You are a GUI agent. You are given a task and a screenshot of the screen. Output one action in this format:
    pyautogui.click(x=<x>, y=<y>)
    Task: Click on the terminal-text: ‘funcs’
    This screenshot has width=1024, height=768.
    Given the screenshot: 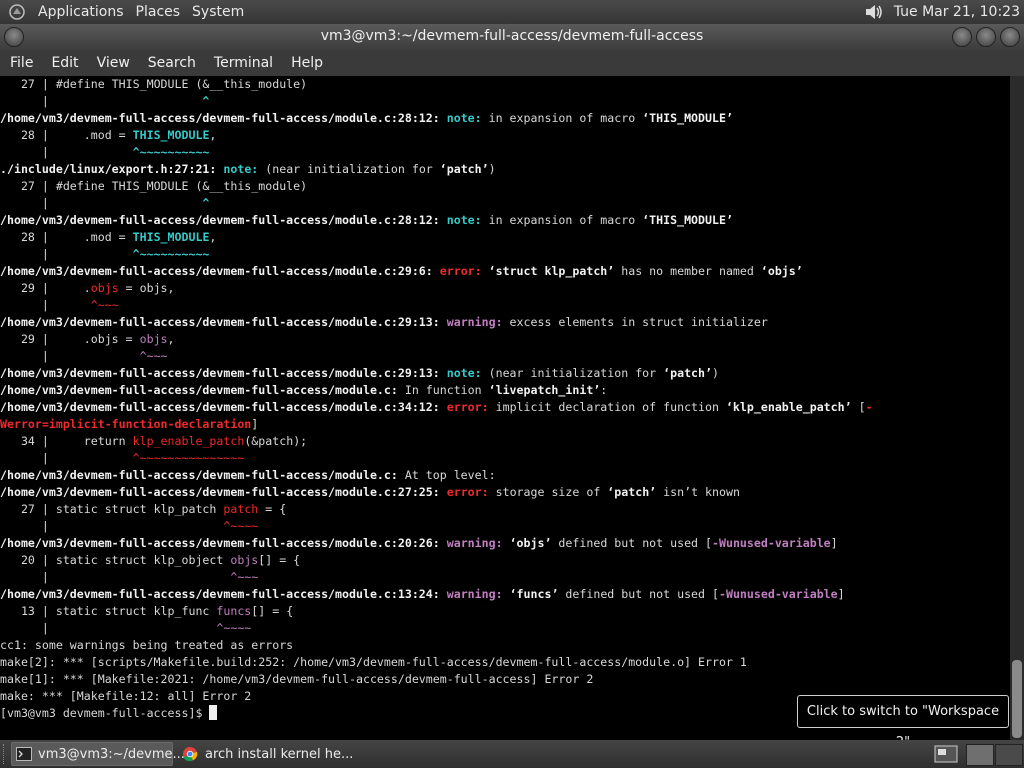 What is the action you would take?
    pyautogui.click(x=534, y=594)
    